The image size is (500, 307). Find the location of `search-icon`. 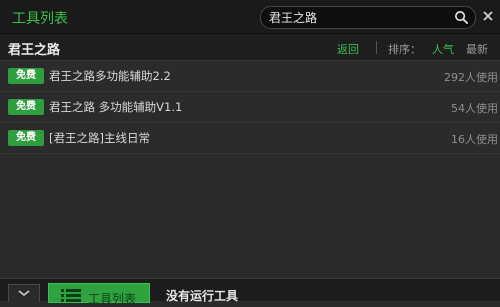

search-icon is located at coordinates (461, 17).